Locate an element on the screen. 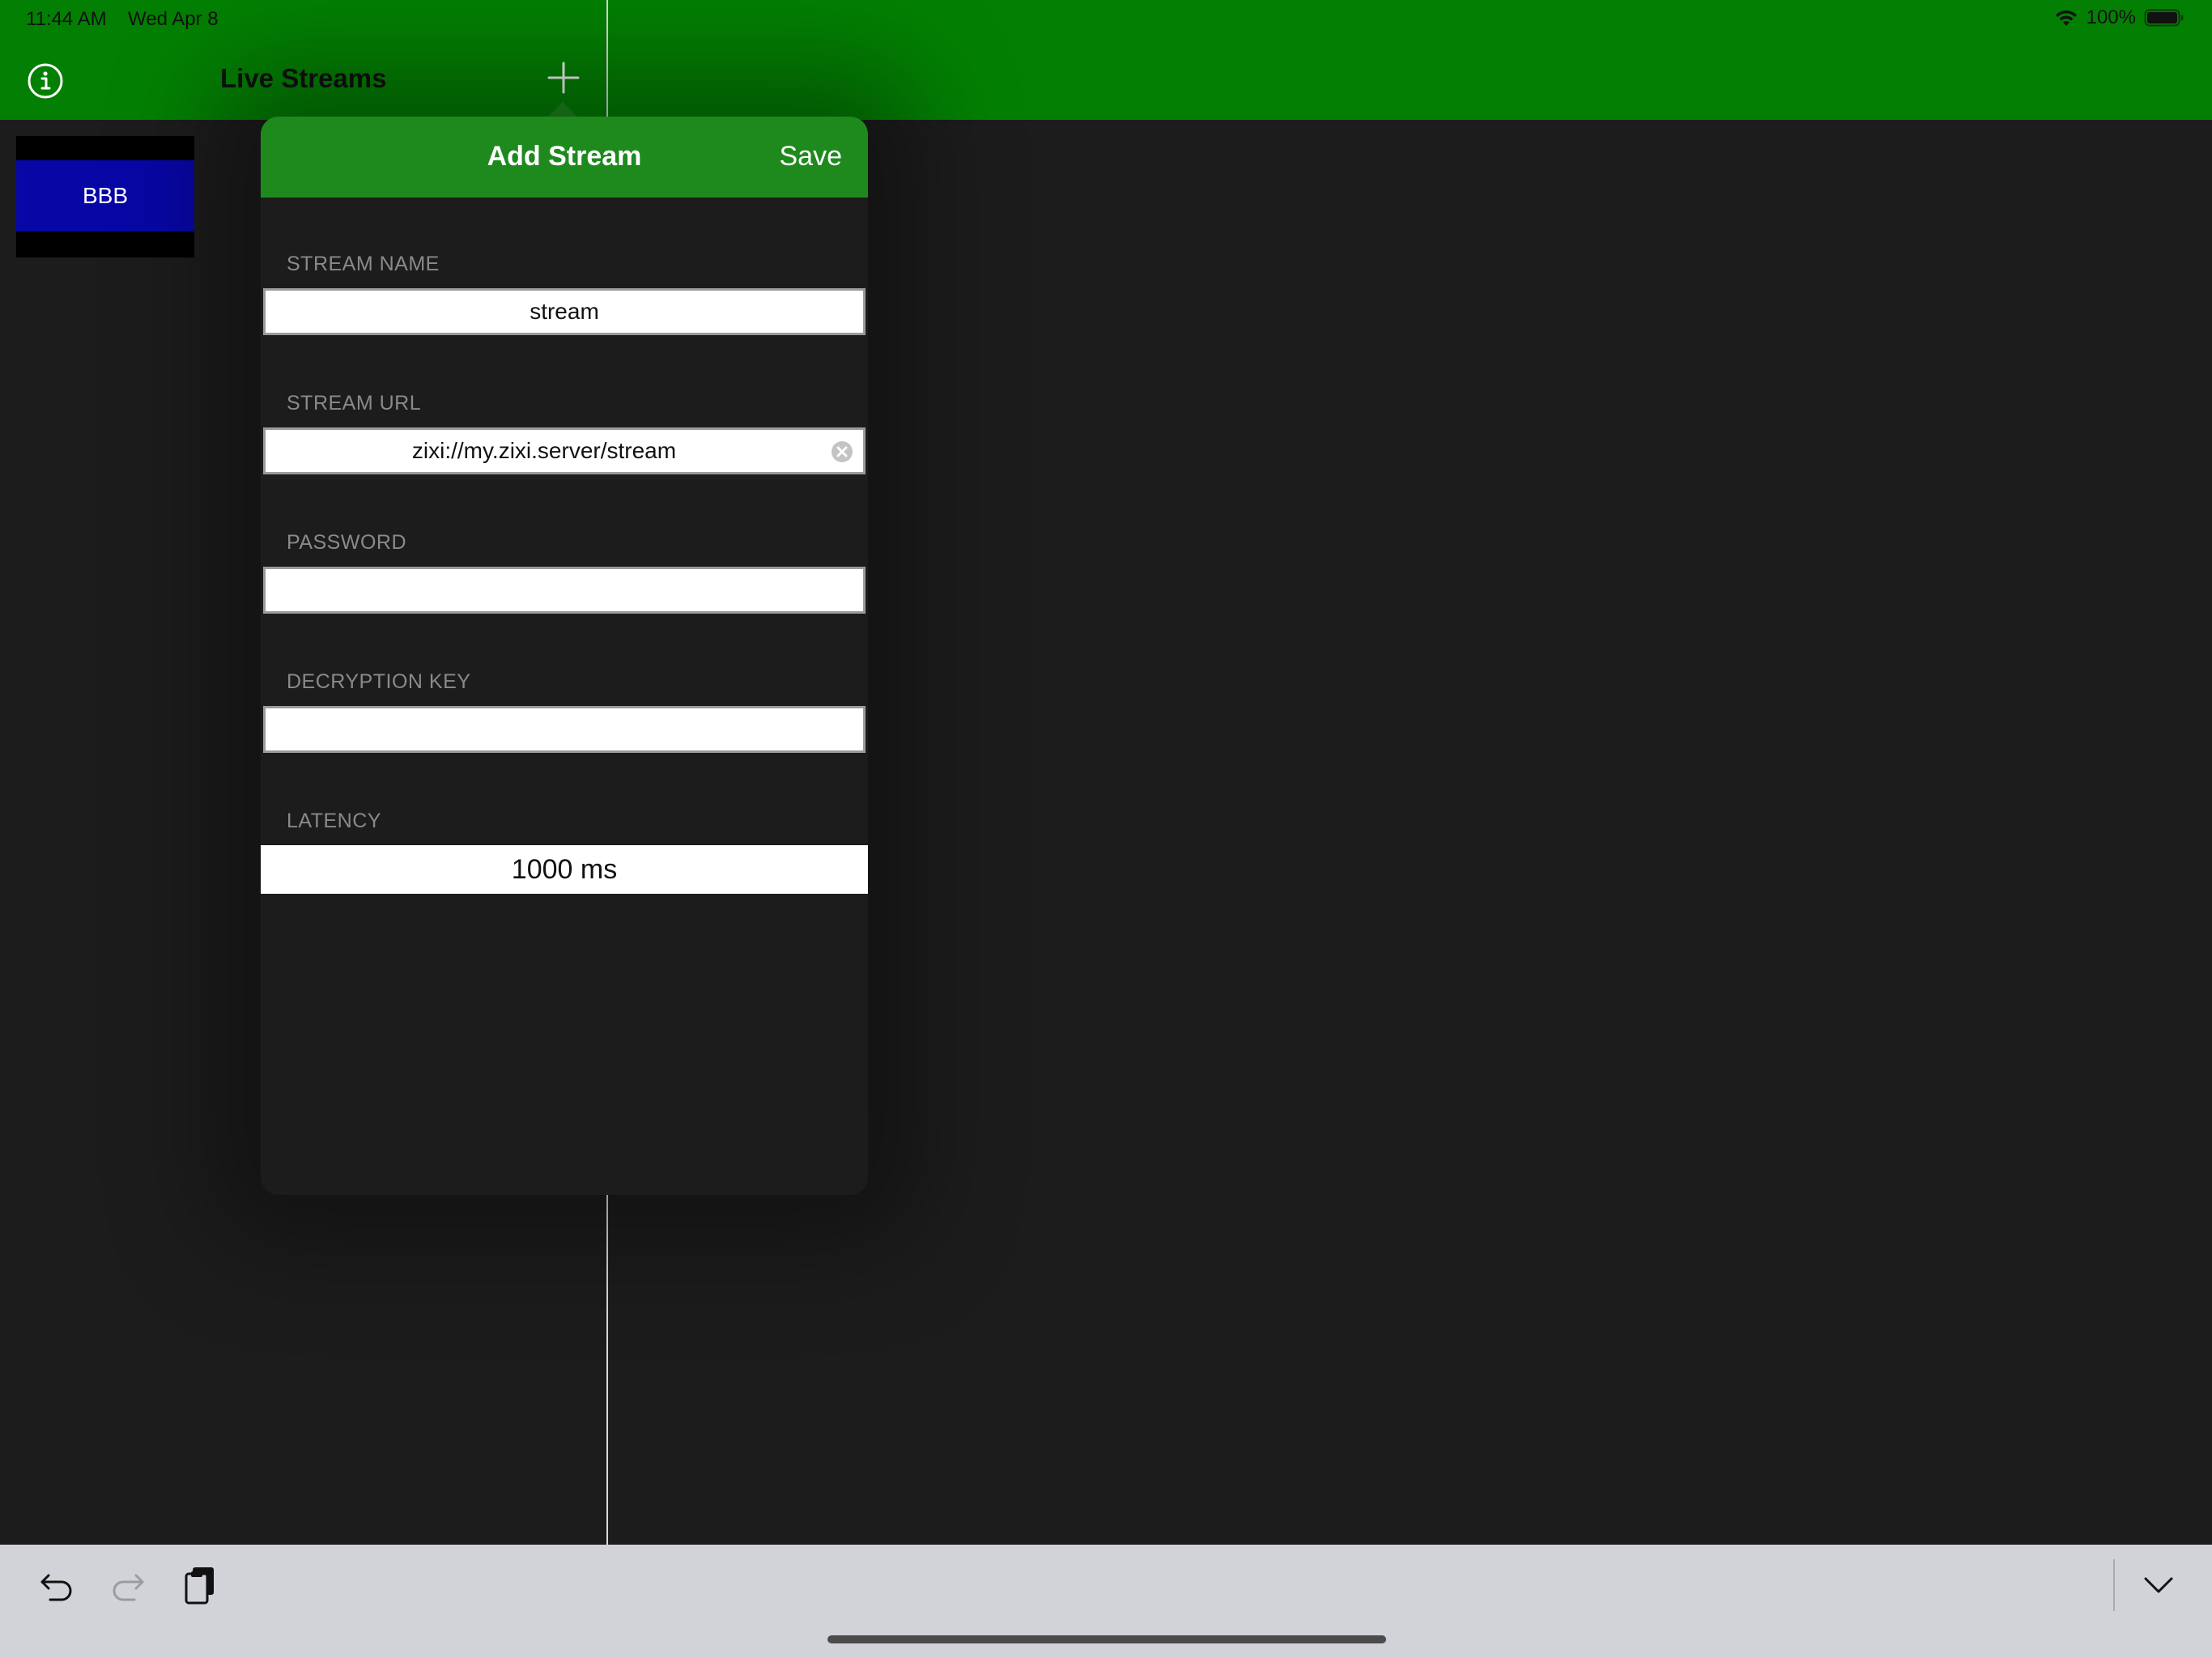 This screenshot has width=2212, height=1658. clear-text-button is located at coordinates (842, 452).